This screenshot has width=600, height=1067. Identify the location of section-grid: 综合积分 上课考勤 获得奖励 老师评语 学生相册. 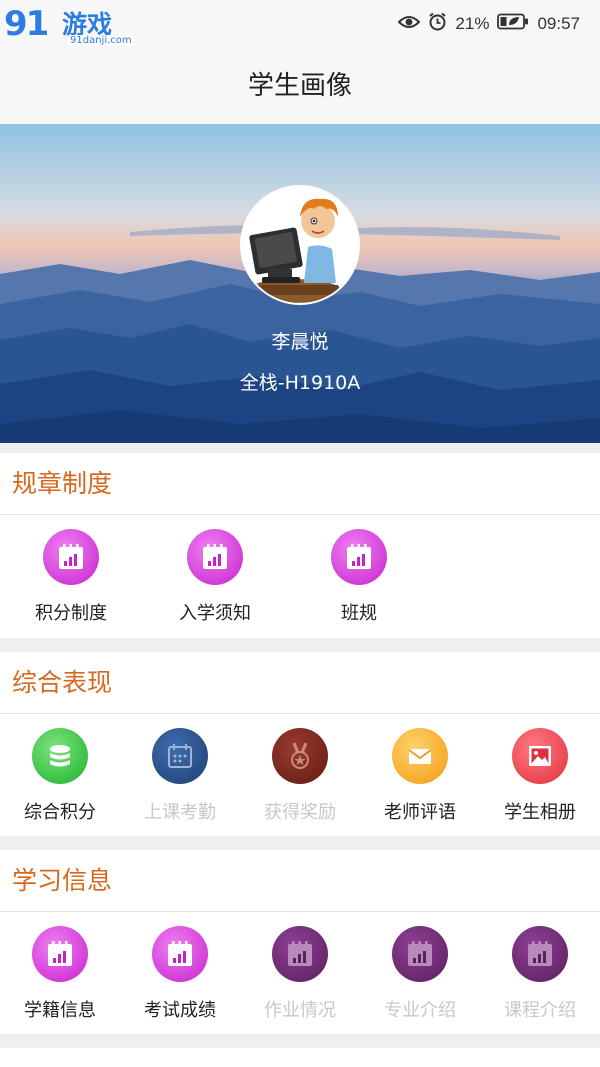
(300, 774).